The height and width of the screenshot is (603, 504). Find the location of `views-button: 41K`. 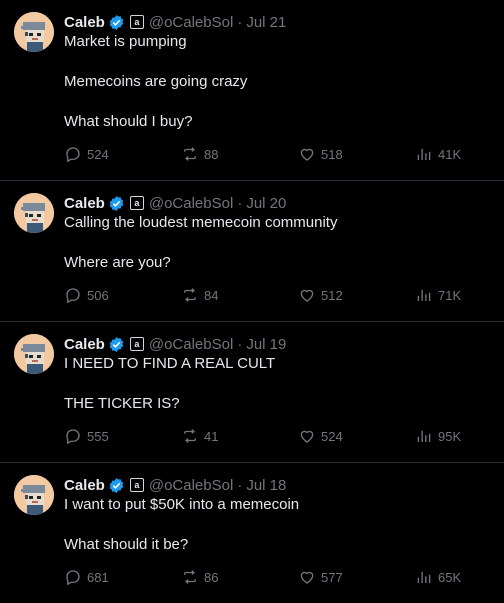

views-button: 41K is located at coordinates (450, 154).